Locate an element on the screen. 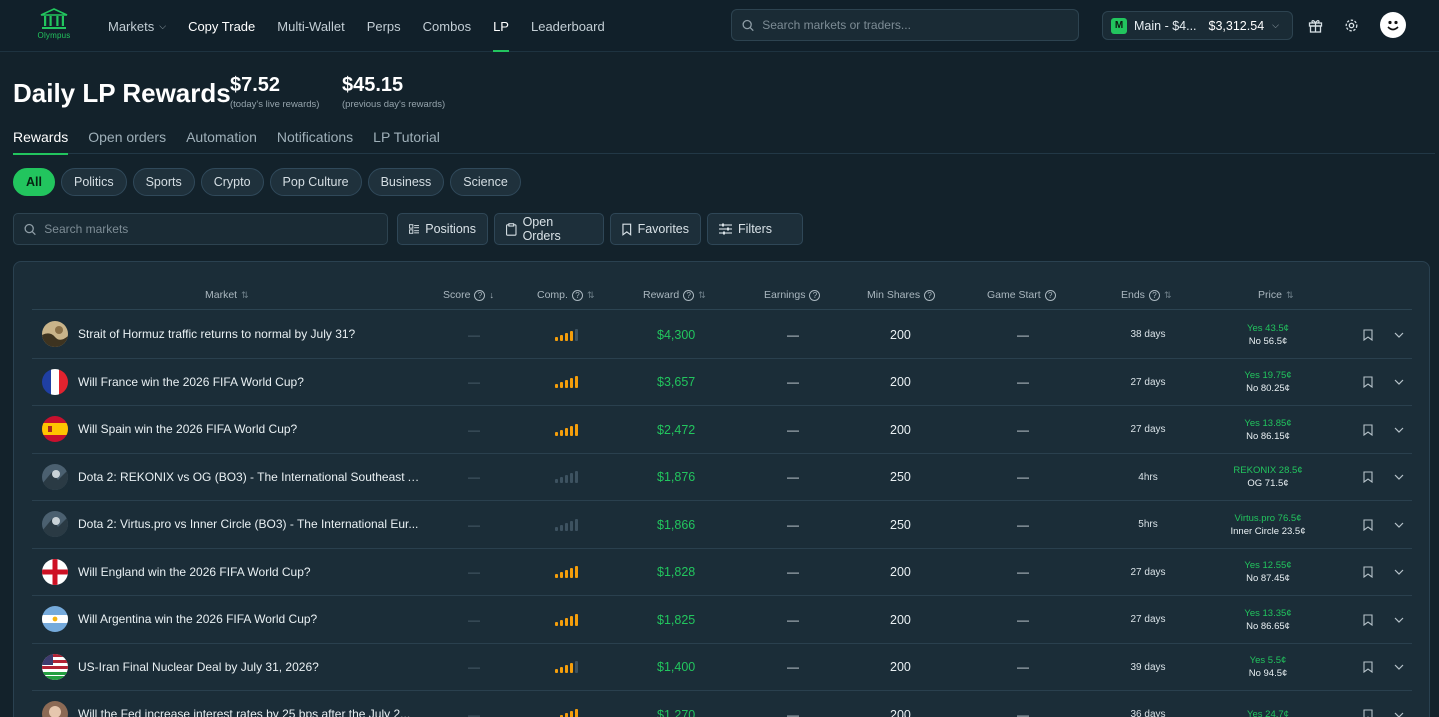  category-politics: Politics is located at coordinates (93, 182).